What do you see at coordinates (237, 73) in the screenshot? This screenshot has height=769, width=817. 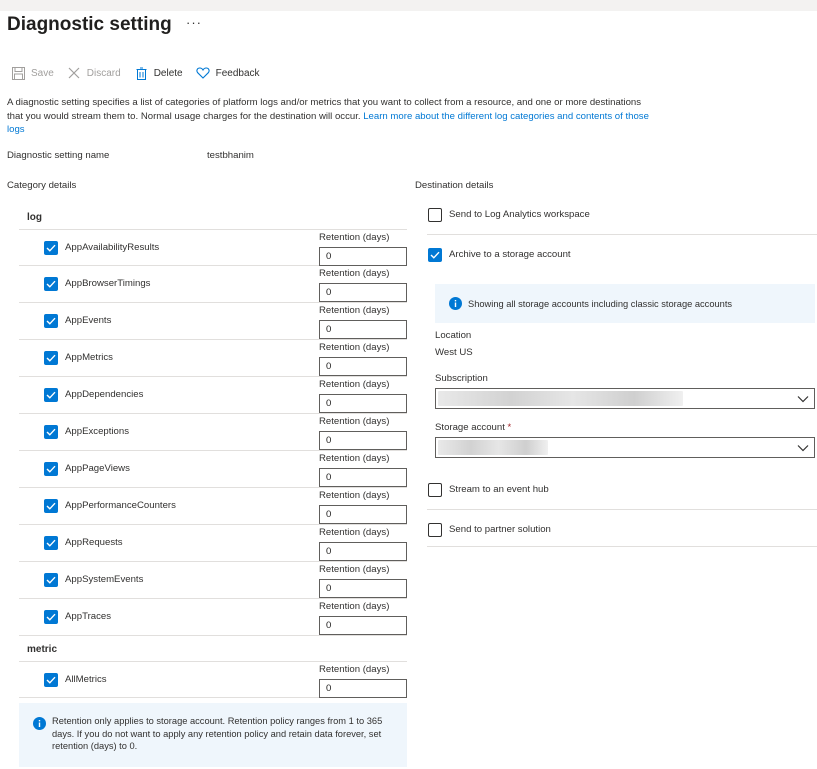 I see `feedback-label: Feedback` at bounding box center [237, 73].